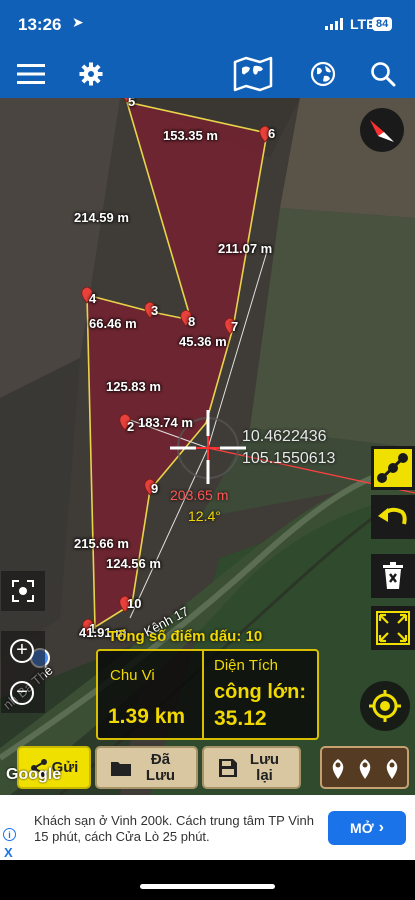 The width and height of the screenshot is (415, 900). I want to click on trash-icon, so click(393, 575).